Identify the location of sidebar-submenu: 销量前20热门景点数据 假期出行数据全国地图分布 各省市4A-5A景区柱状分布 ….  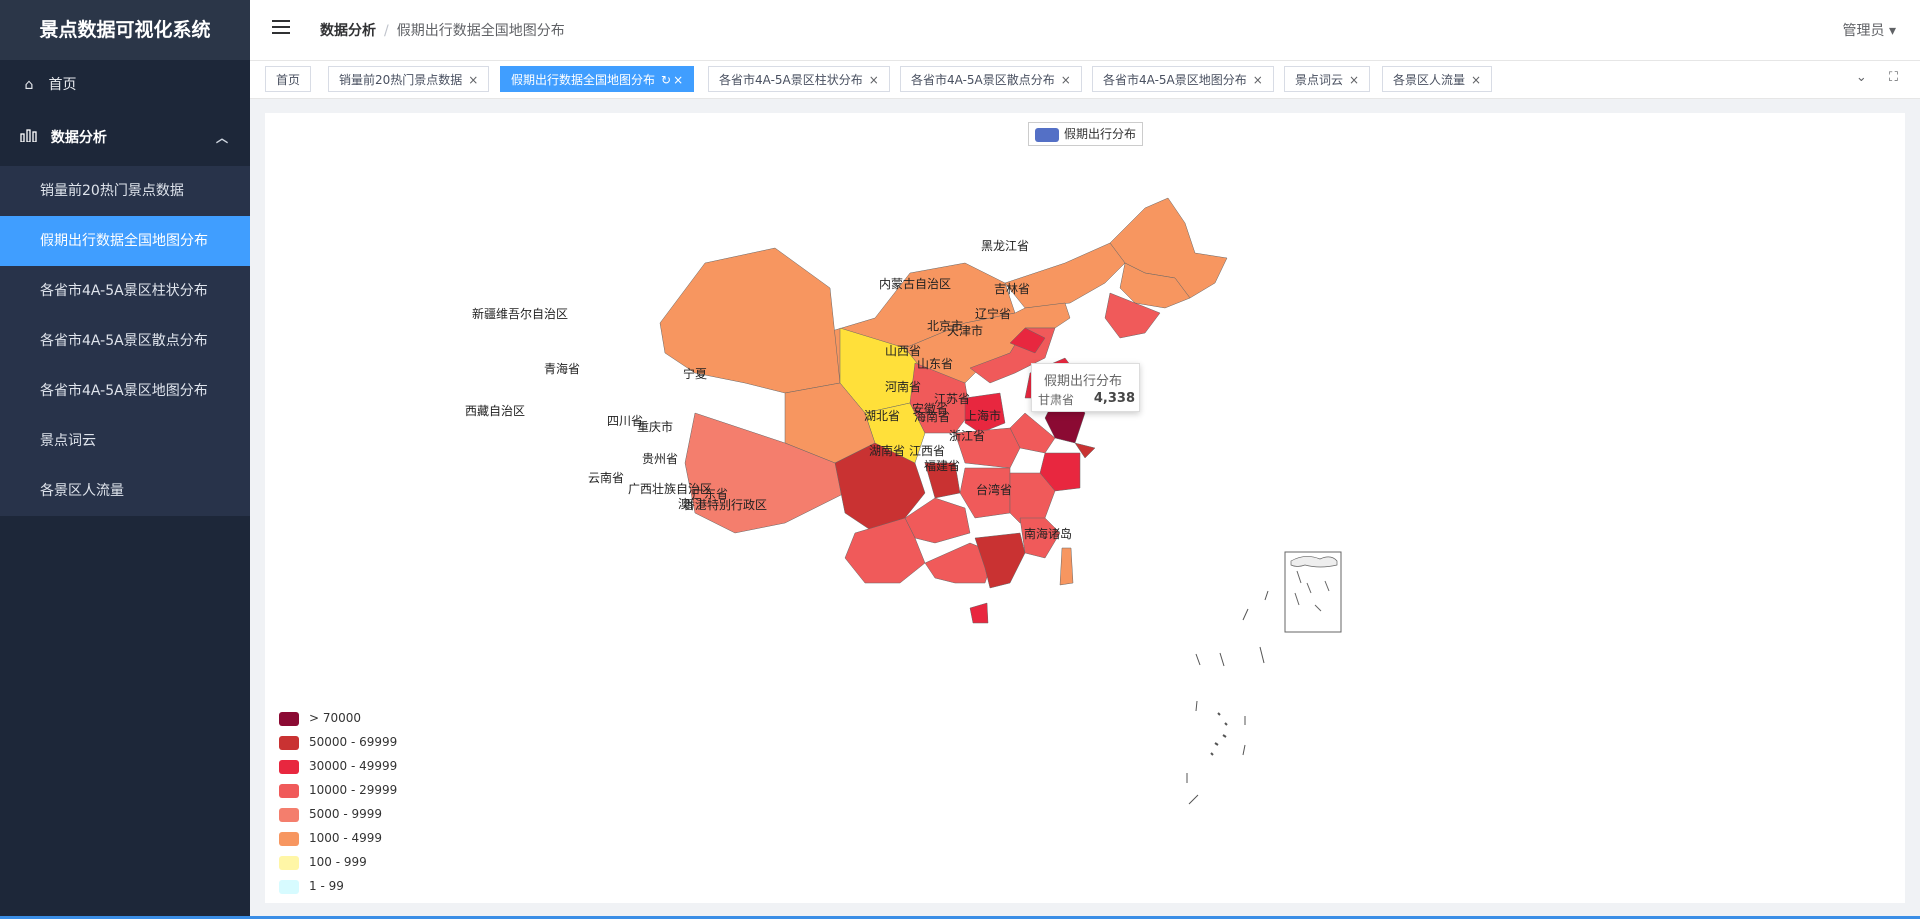
(125, 341).